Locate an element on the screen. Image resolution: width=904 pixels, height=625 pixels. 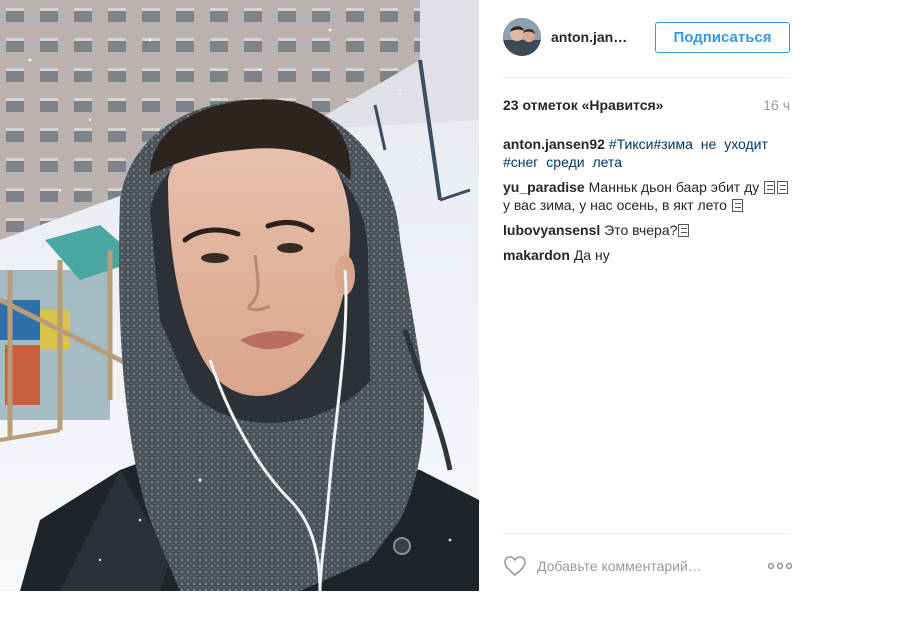
comment-text: Манньк дьон баар эбит ду is located at coordinates (674, 187).